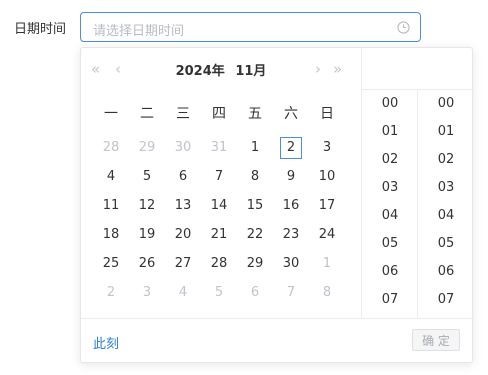 The image size is (488, 375). I want to click on now-link: 此刻, so click(106, 342).